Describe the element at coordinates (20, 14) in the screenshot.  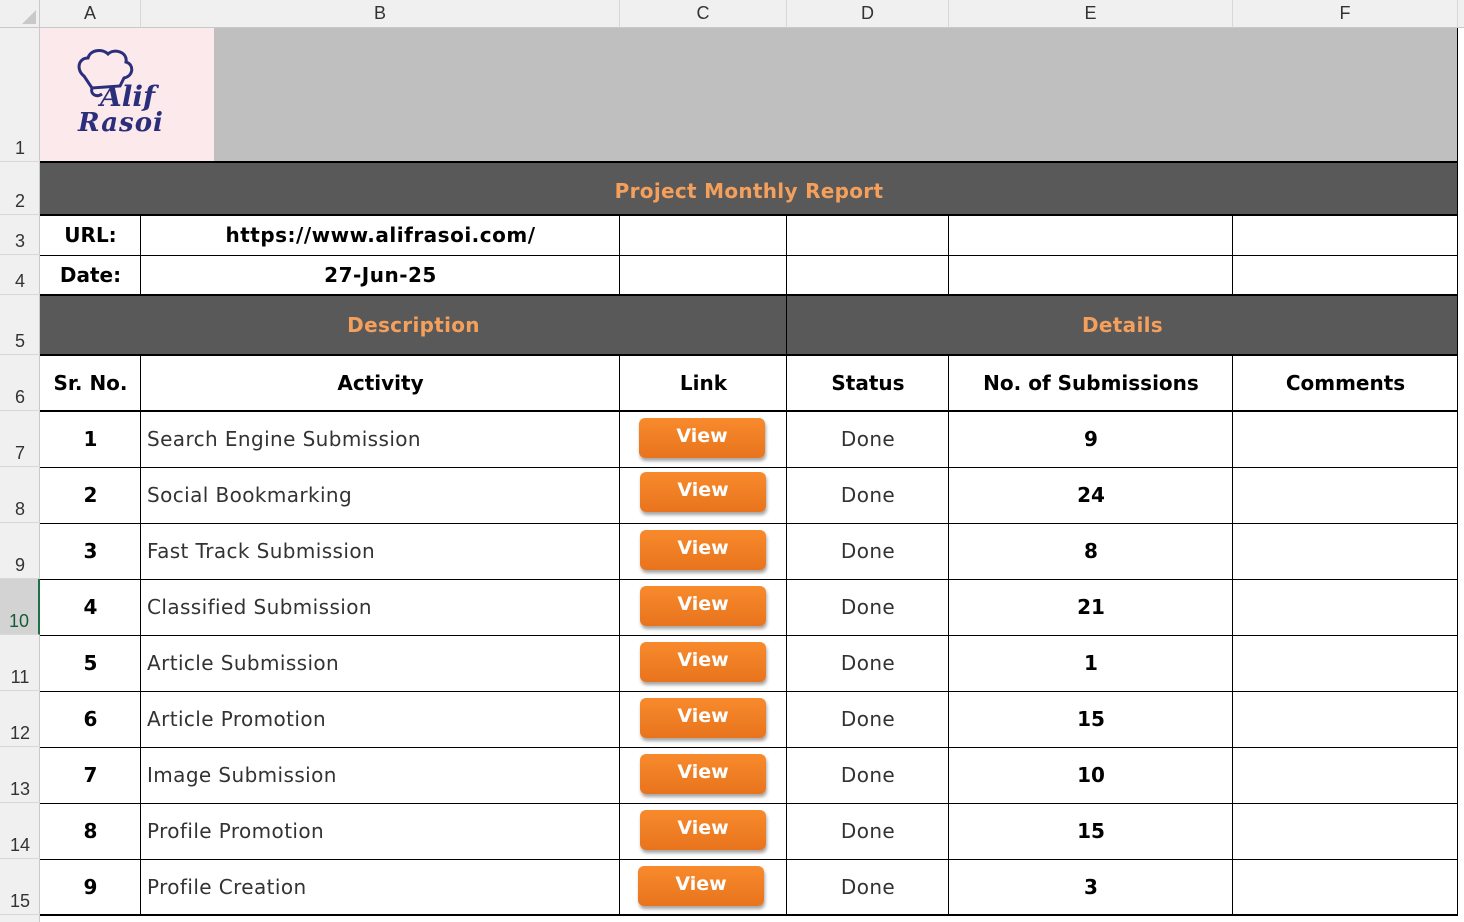
I see `select-all-corner` at that location.